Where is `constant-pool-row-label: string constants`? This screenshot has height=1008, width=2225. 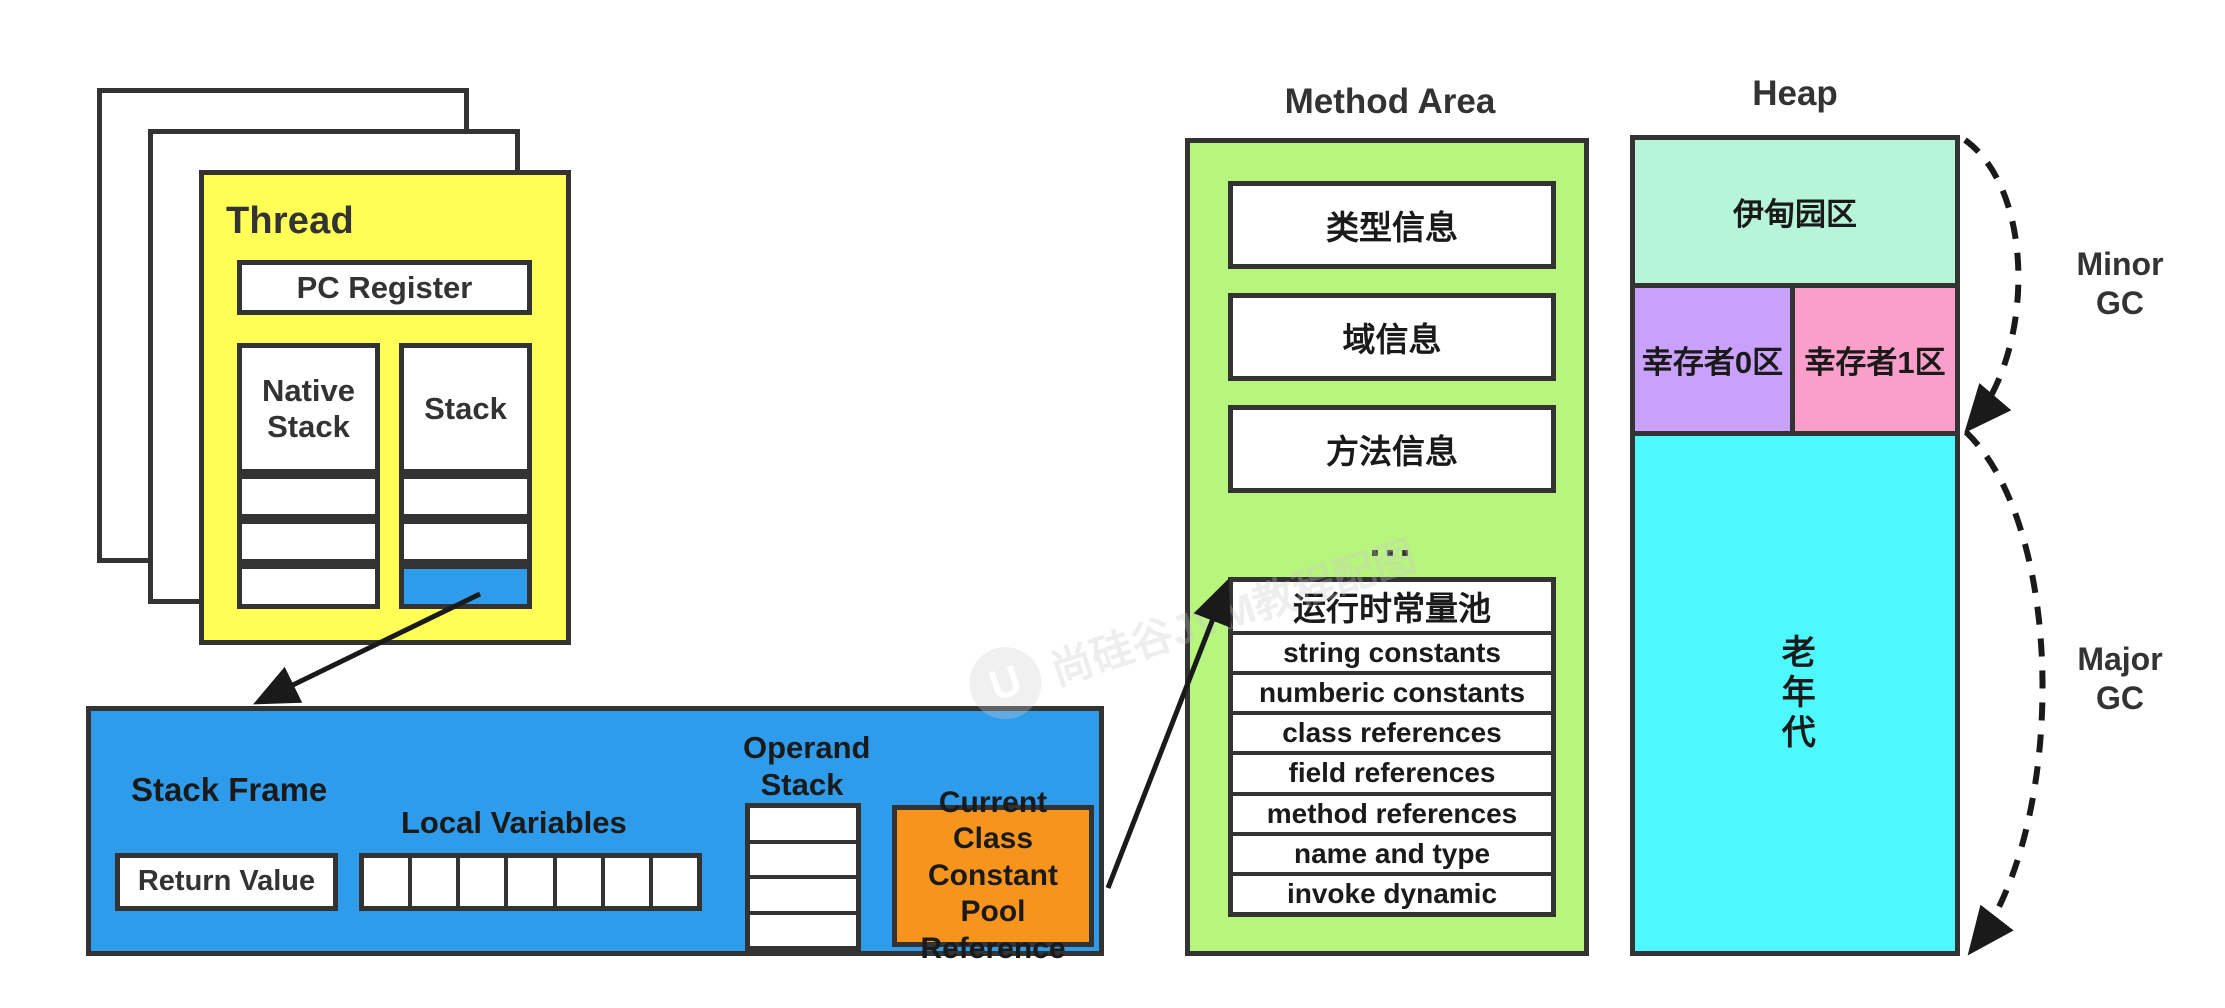
constant-pool-row-label: string constants is located at coordinates (1392, 652).